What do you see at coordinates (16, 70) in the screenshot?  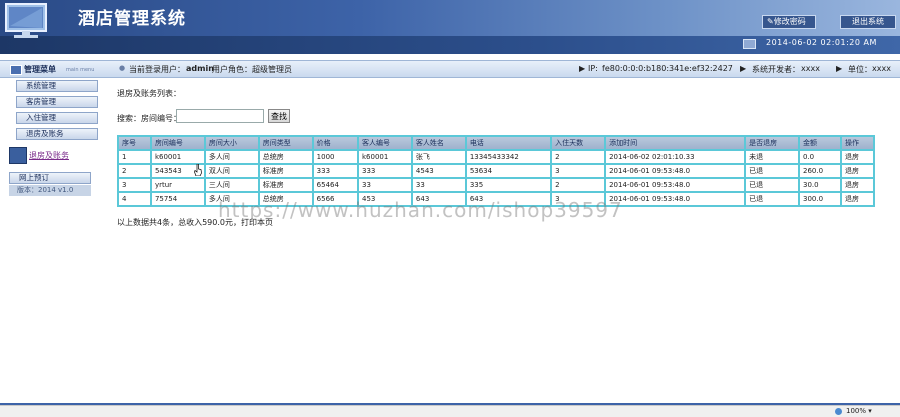 I see `menu-icon` at bounding box center [16, 70].